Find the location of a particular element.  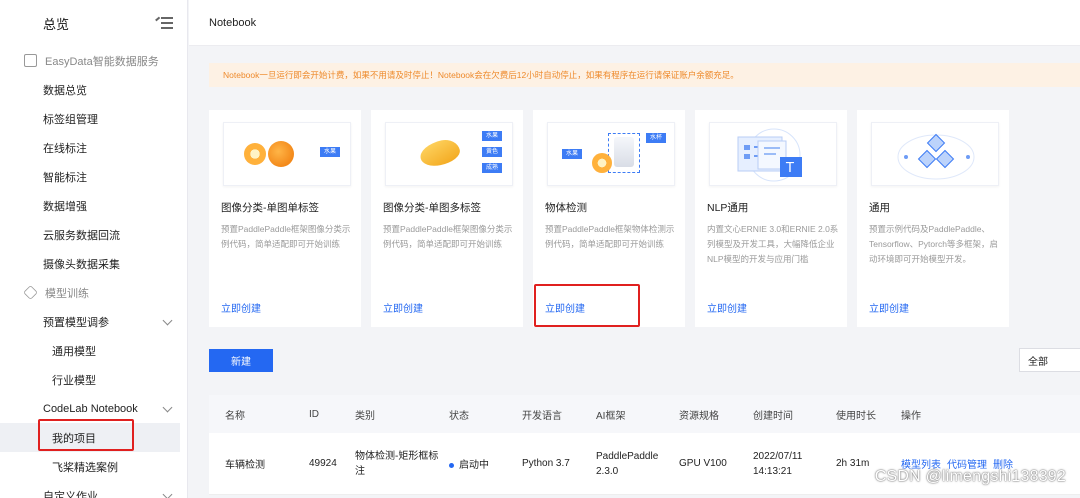

status-text: 启动中 is located at coordinates (474, 465).